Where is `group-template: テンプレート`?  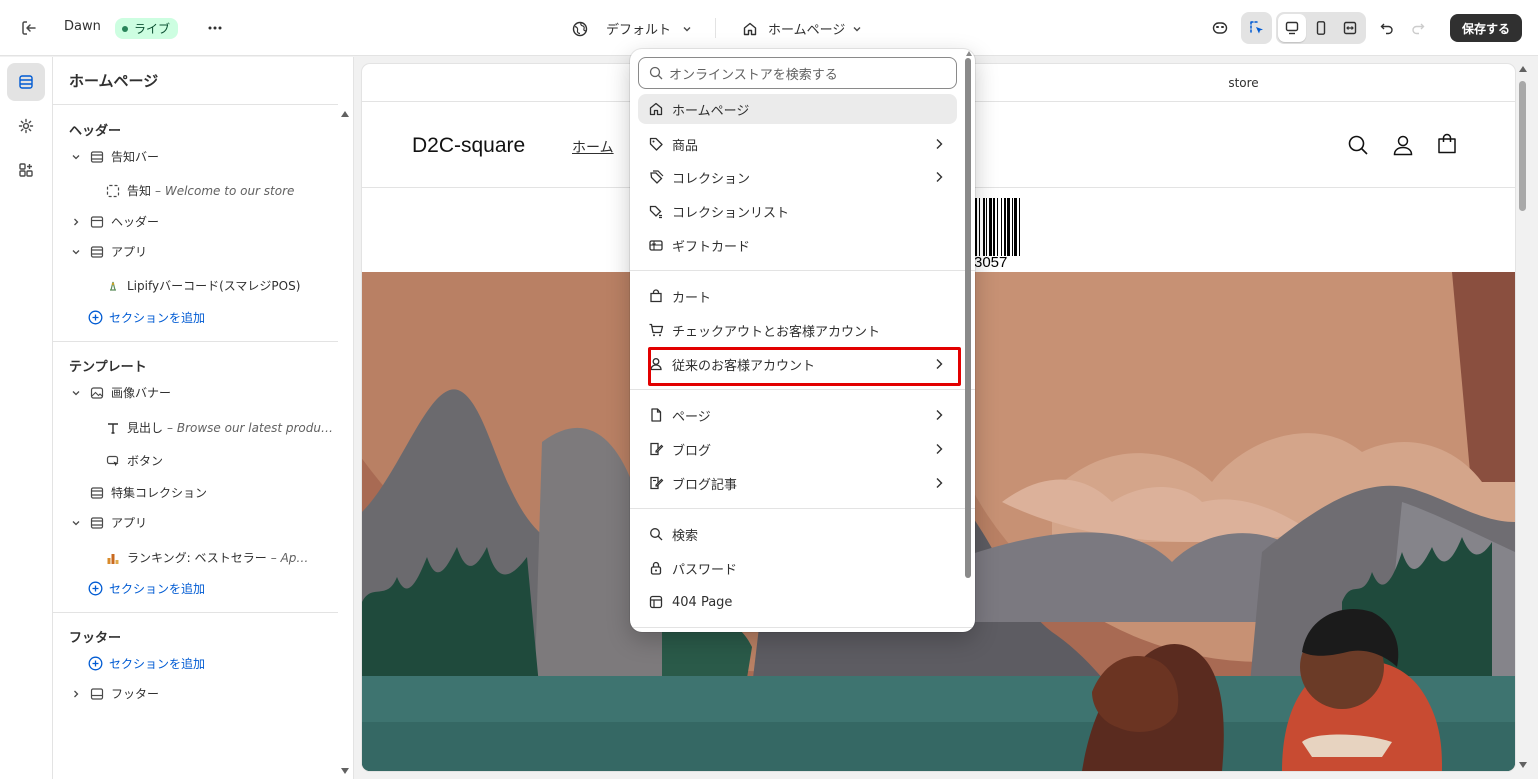 group-template: テンプレート is located at coordinates (108, 367).